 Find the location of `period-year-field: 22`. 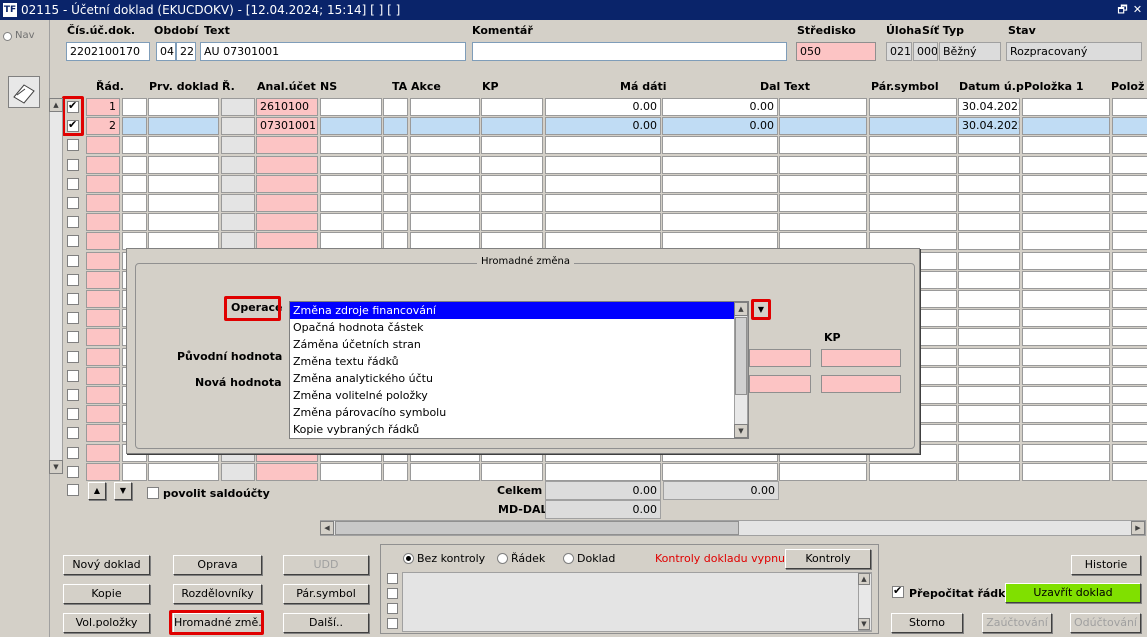

period-year-field: 22 is located at coordinates (186, 51).